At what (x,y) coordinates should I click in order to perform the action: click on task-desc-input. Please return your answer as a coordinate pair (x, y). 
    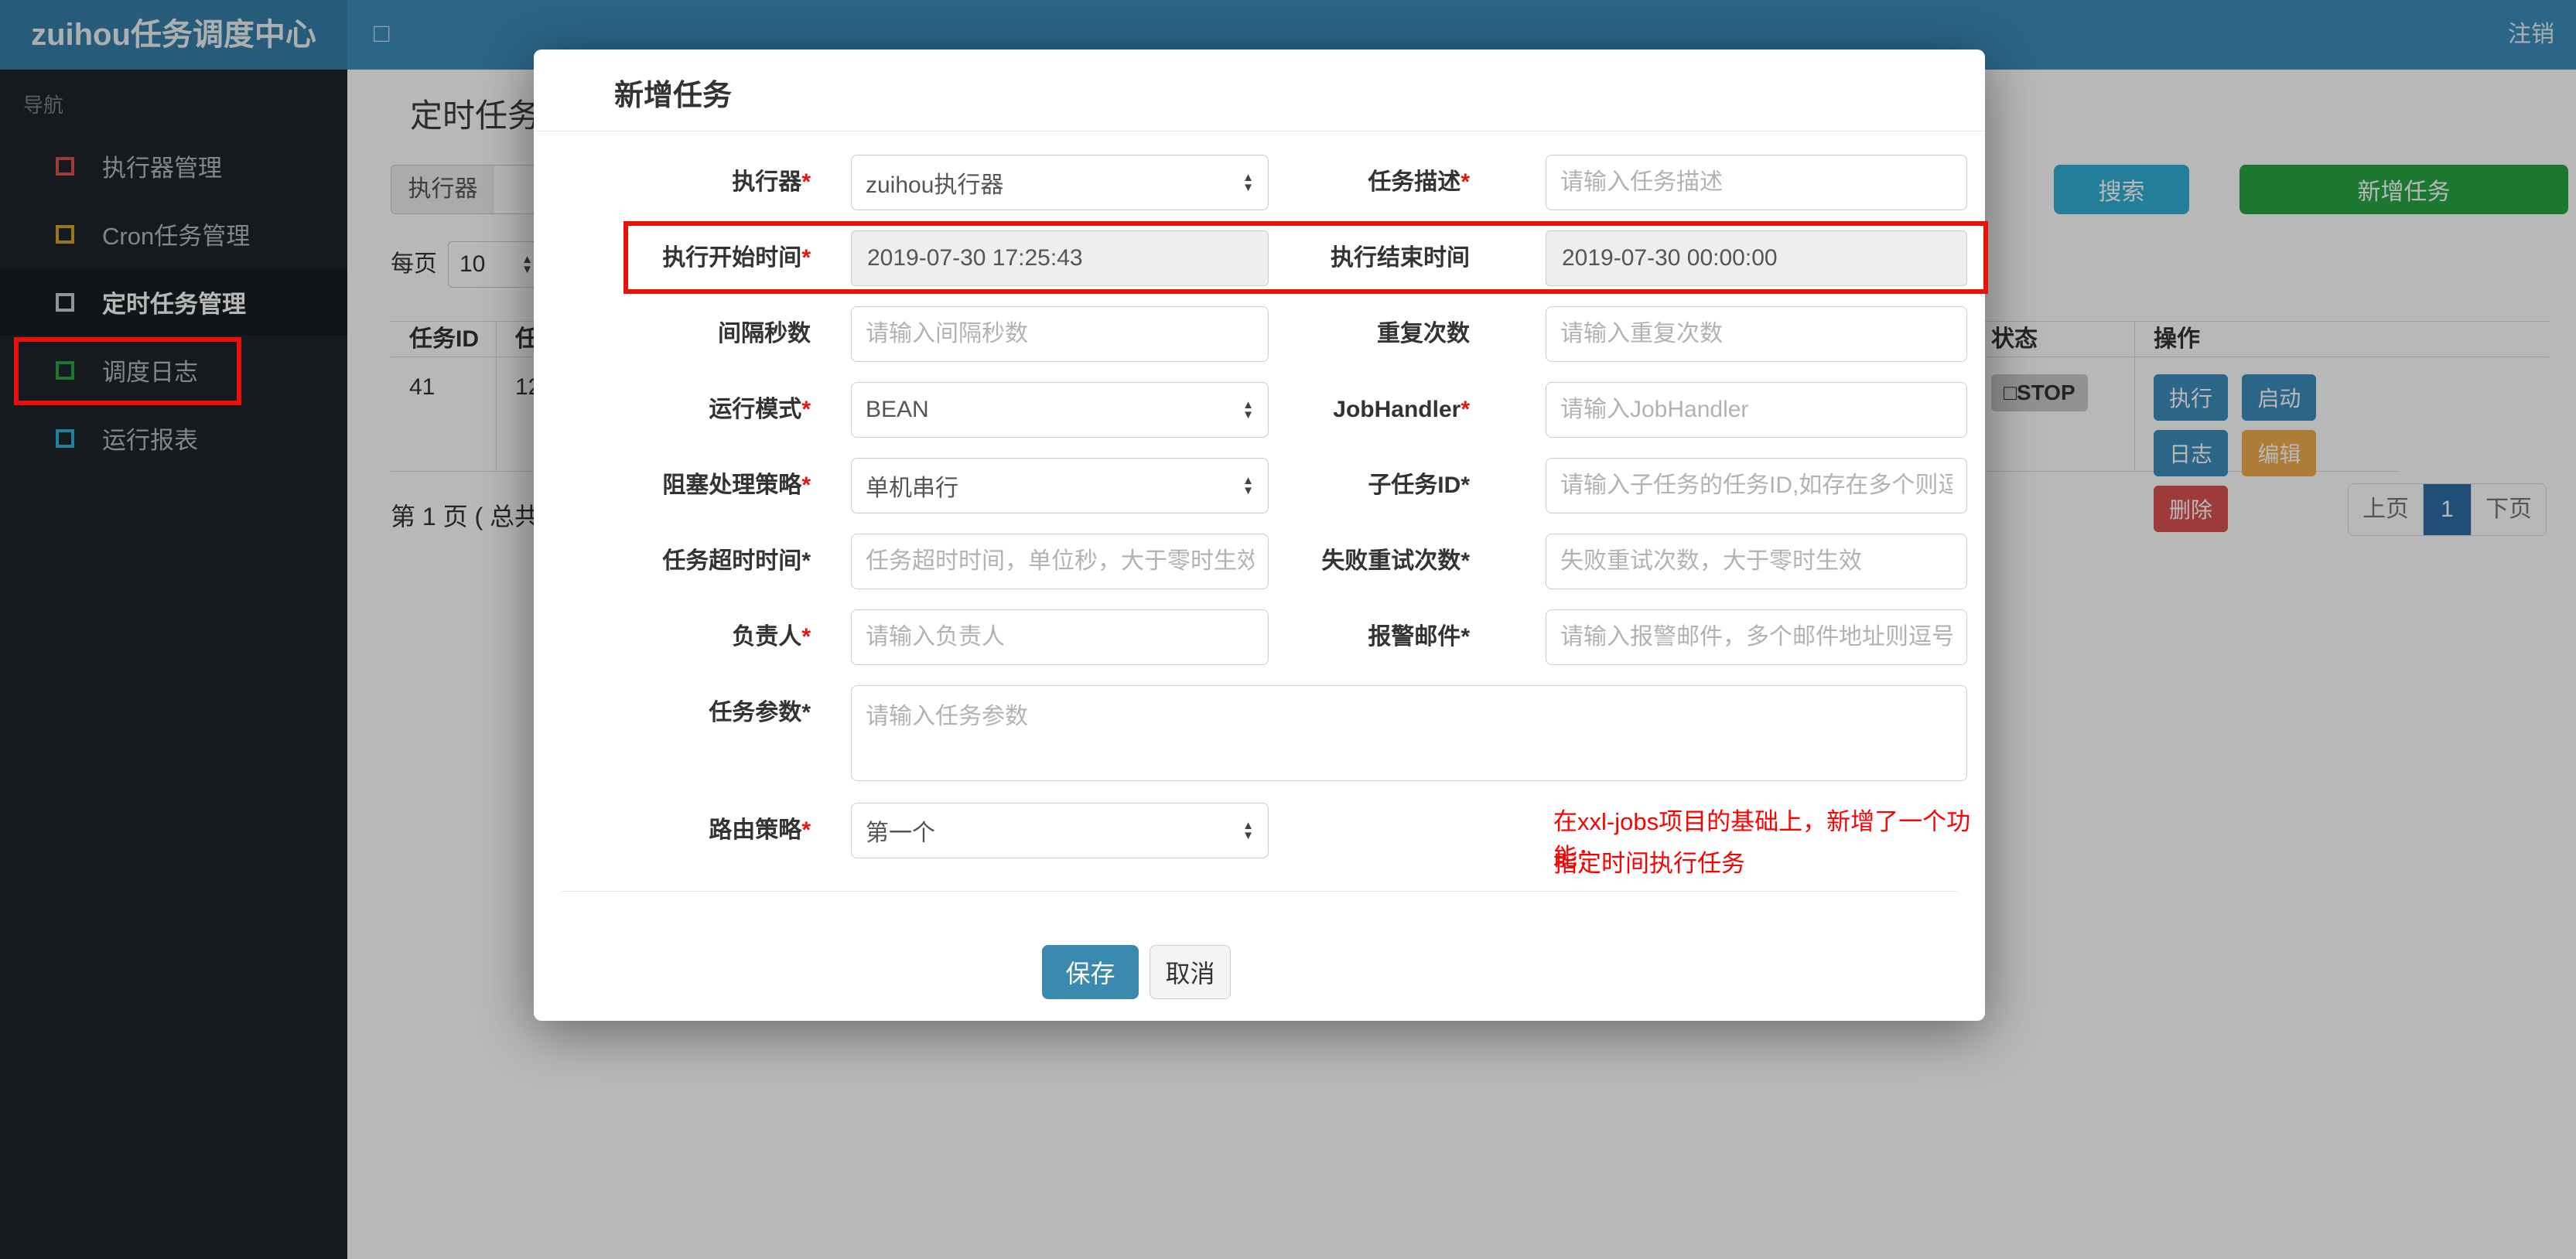
    Looking at the image, I should click on (1756, 182).